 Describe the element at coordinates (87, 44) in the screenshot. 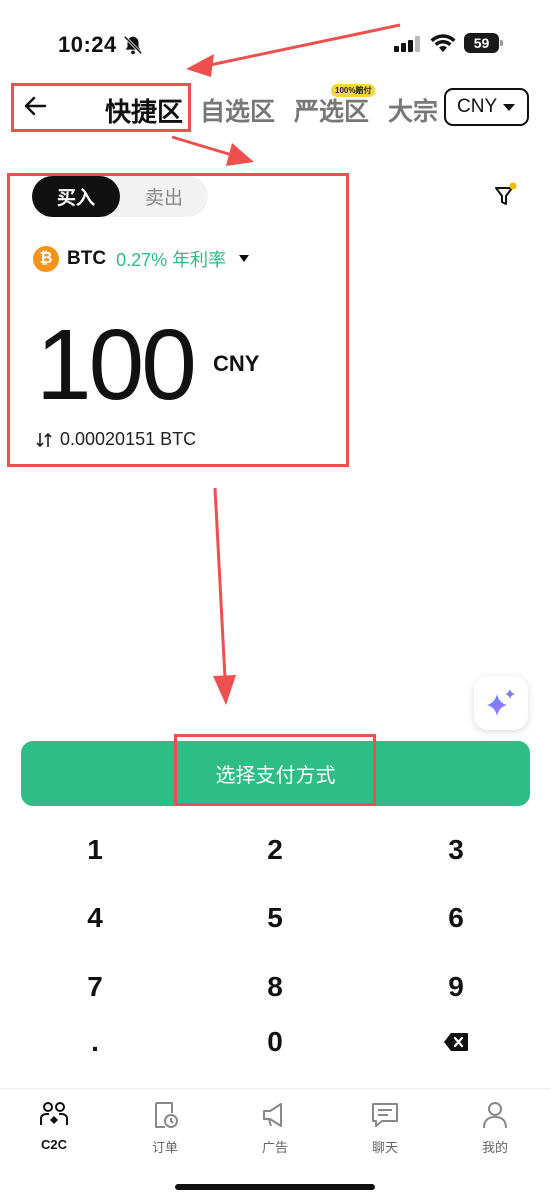

I see `status-time: 10:24` at that location.